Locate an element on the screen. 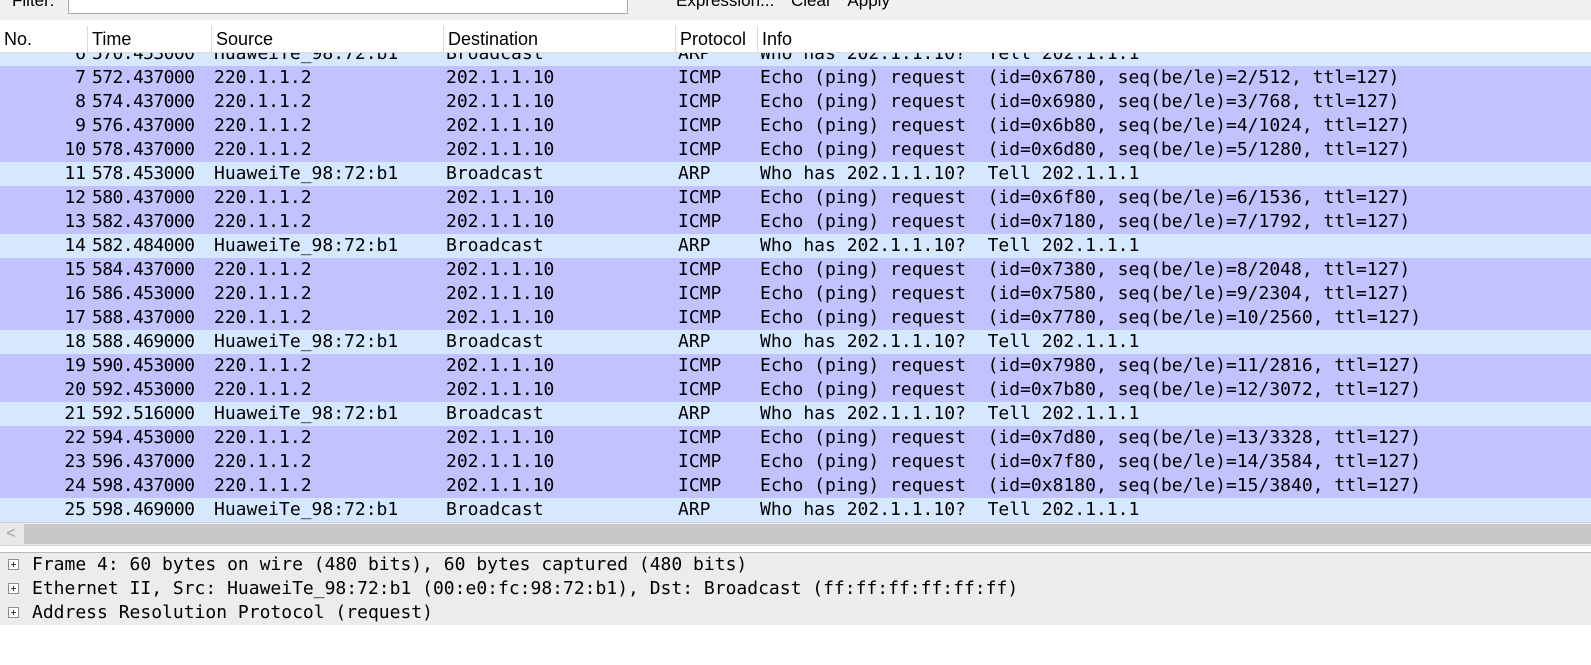 This screenshot has width=1591, height=665. packet-no: 22 is located at coordinates (75, 437).